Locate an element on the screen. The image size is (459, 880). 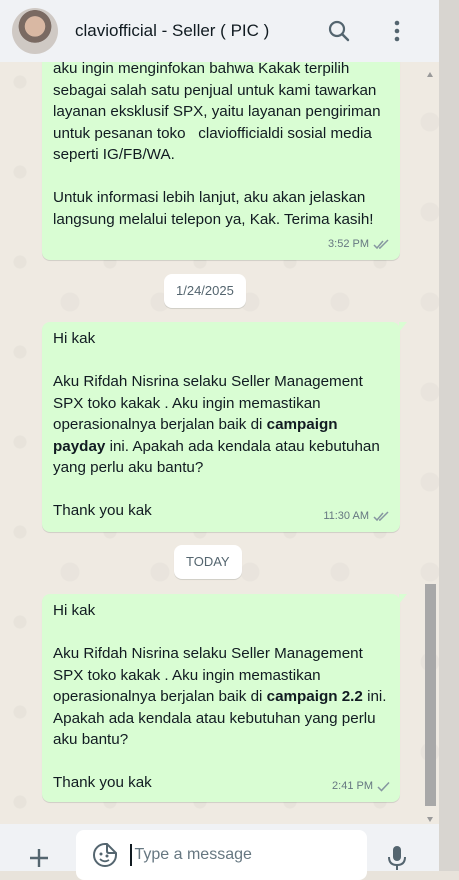
message-meta: 11:30 AM is located at coordinates (357, 517).